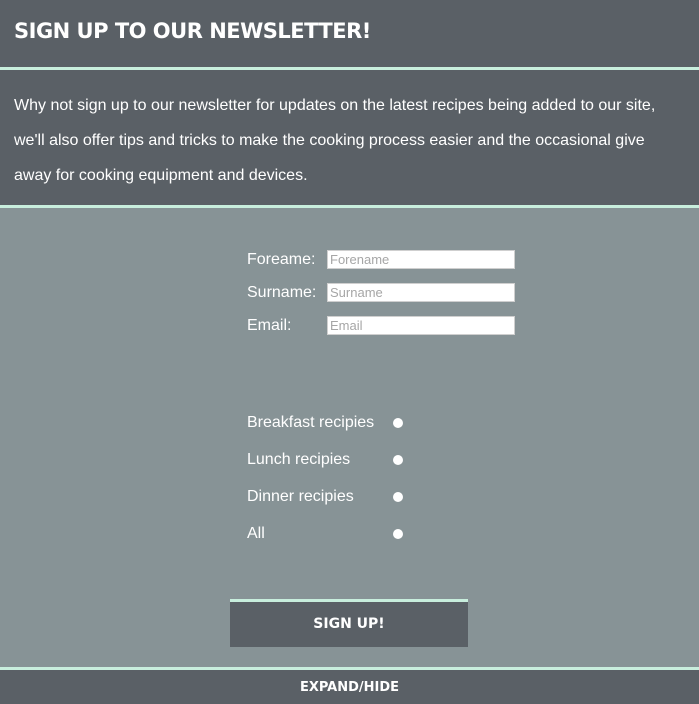  What do you see at coordinates (269, 325) in the screenshot?
I see `email-label: Email:` at bounding box center [269, 325].